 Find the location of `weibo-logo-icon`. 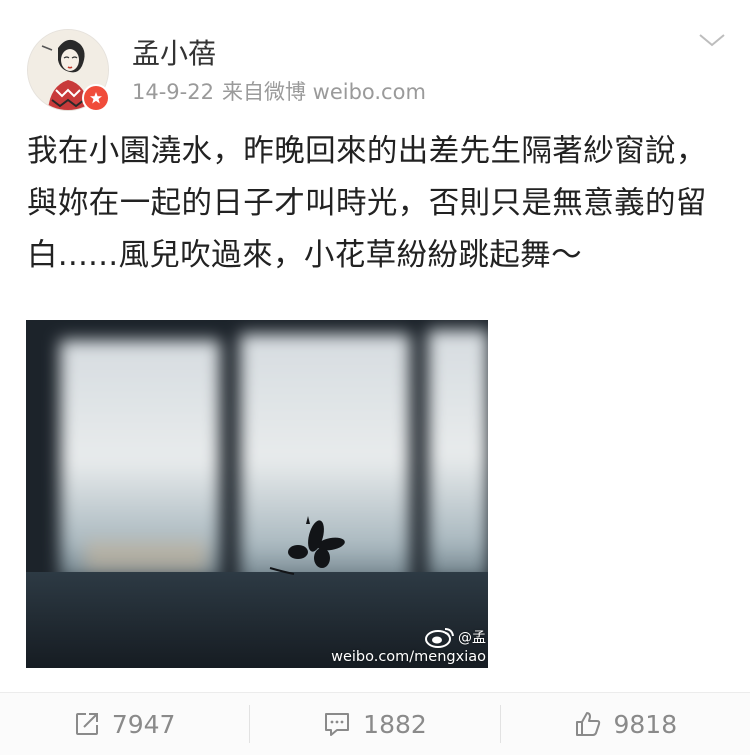

weibo-logo-icon is located at coordinates (439, 638).